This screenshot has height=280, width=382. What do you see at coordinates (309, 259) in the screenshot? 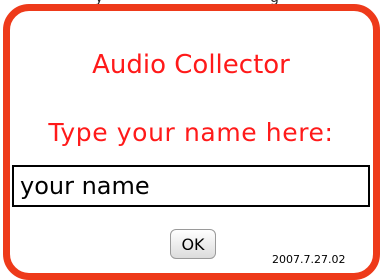
I see `version-label: 2007.7.27.02` at bounding box center [309, 259].